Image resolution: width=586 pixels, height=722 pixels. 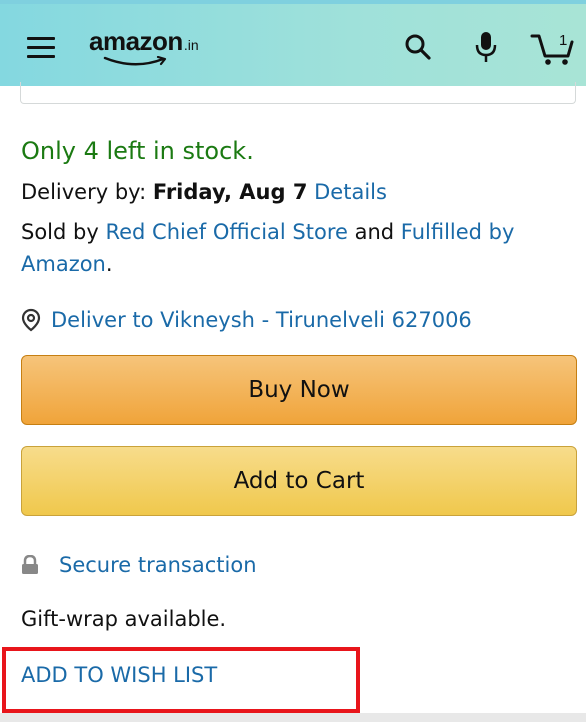 I want to click on add-to-cart-button: Add to Cart, so click(x=299, y=481).